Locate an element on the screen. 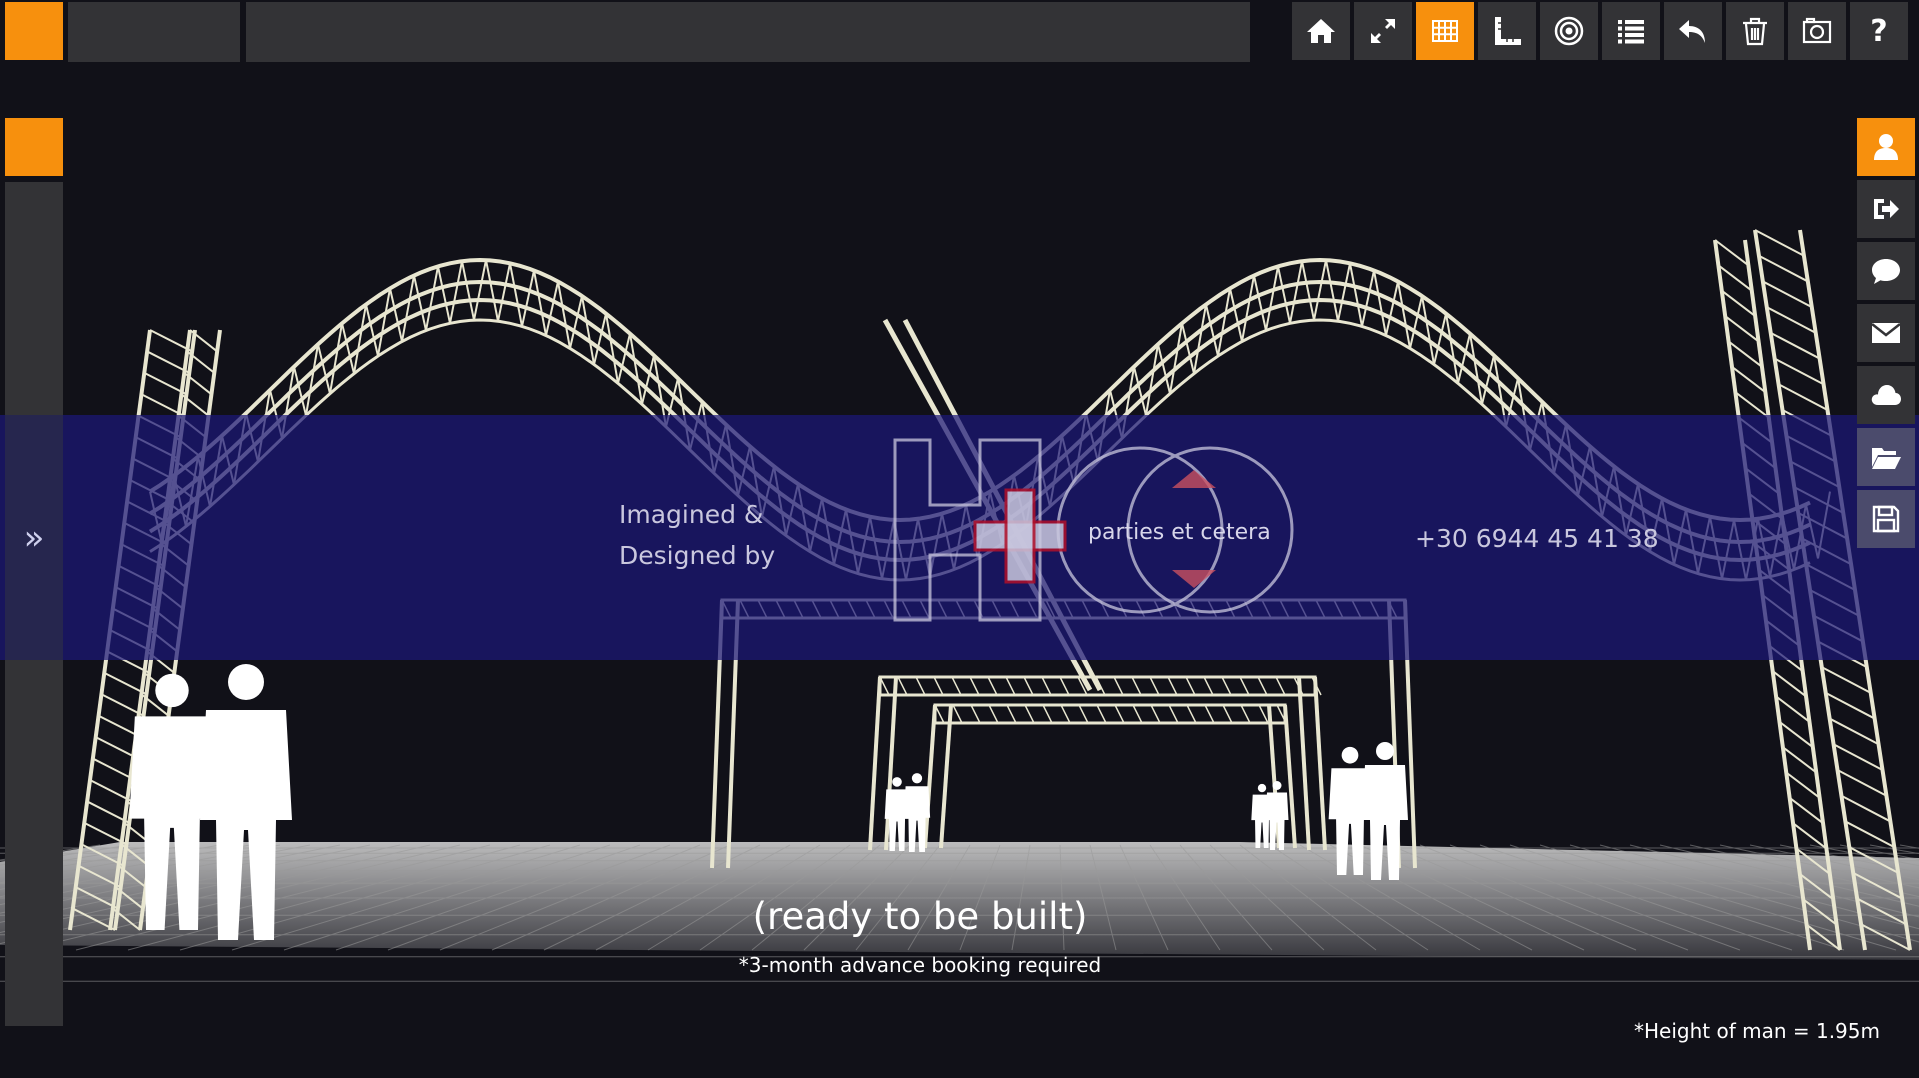 The height and width of the screenshot is (1078, 1919). mail-button is located at coordinates (1886, 333).